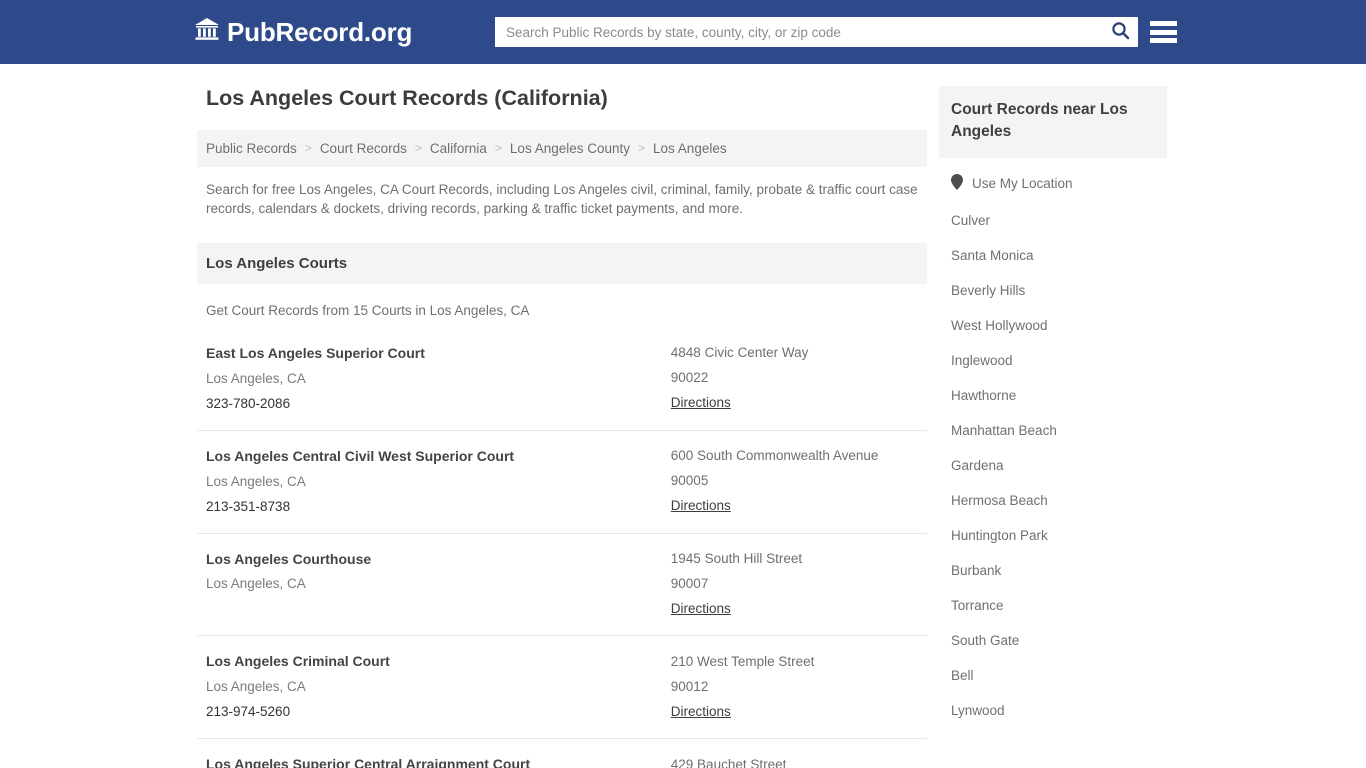 The image size is (1366, 768). What do you see at coordinates (976, 570) in the screenshot?
I see `sidebar-item-label: Burbank` at bounding box center [976, 570].